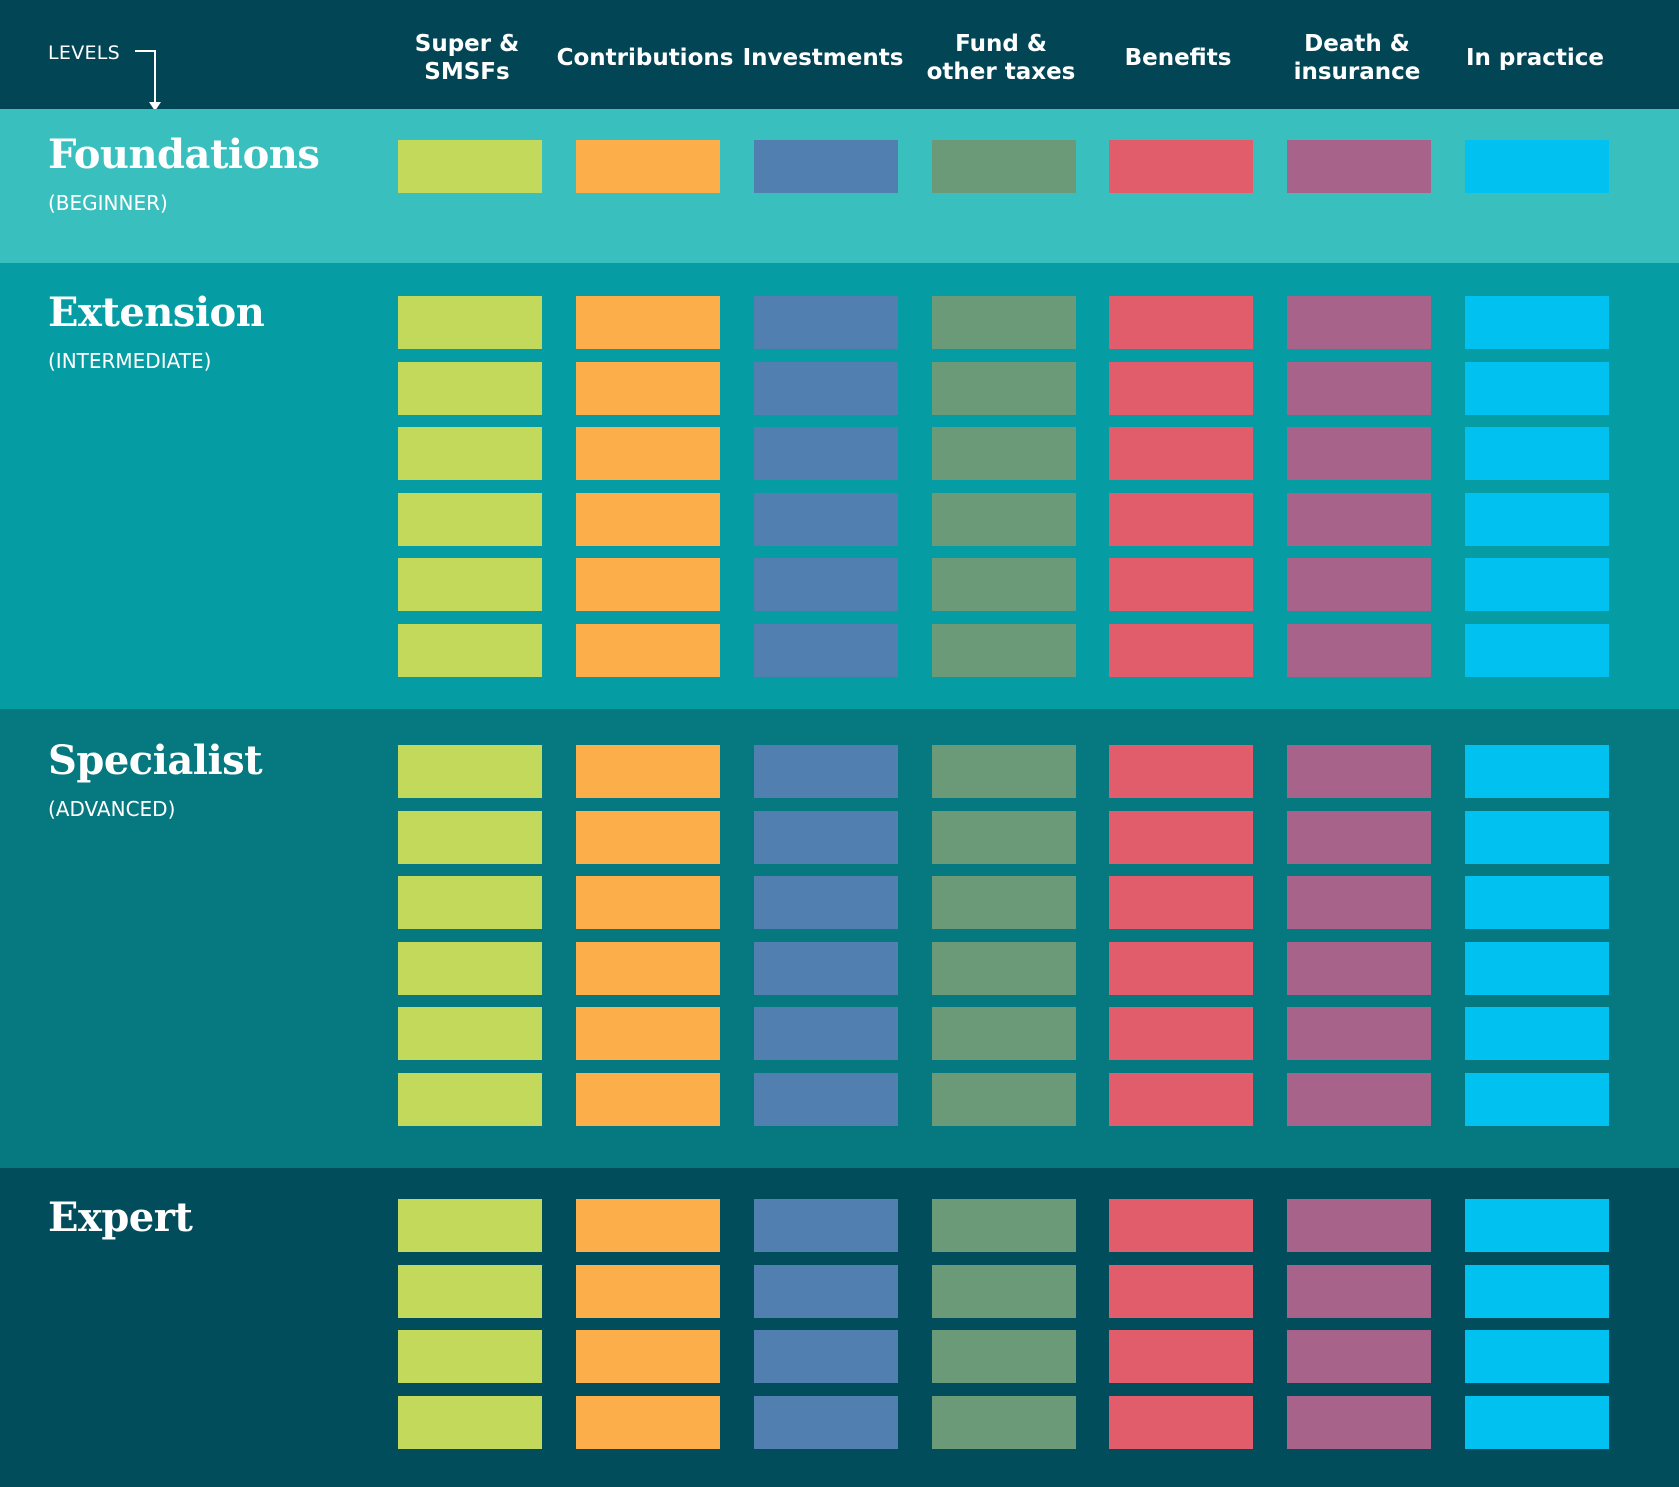 The width and height of the screenshot is (1679, 1487). What do you see at coordinates (1178, 58) in the screenshot?
I see `column-header-benefits: Benefits` at bounding box center [1178, 58].